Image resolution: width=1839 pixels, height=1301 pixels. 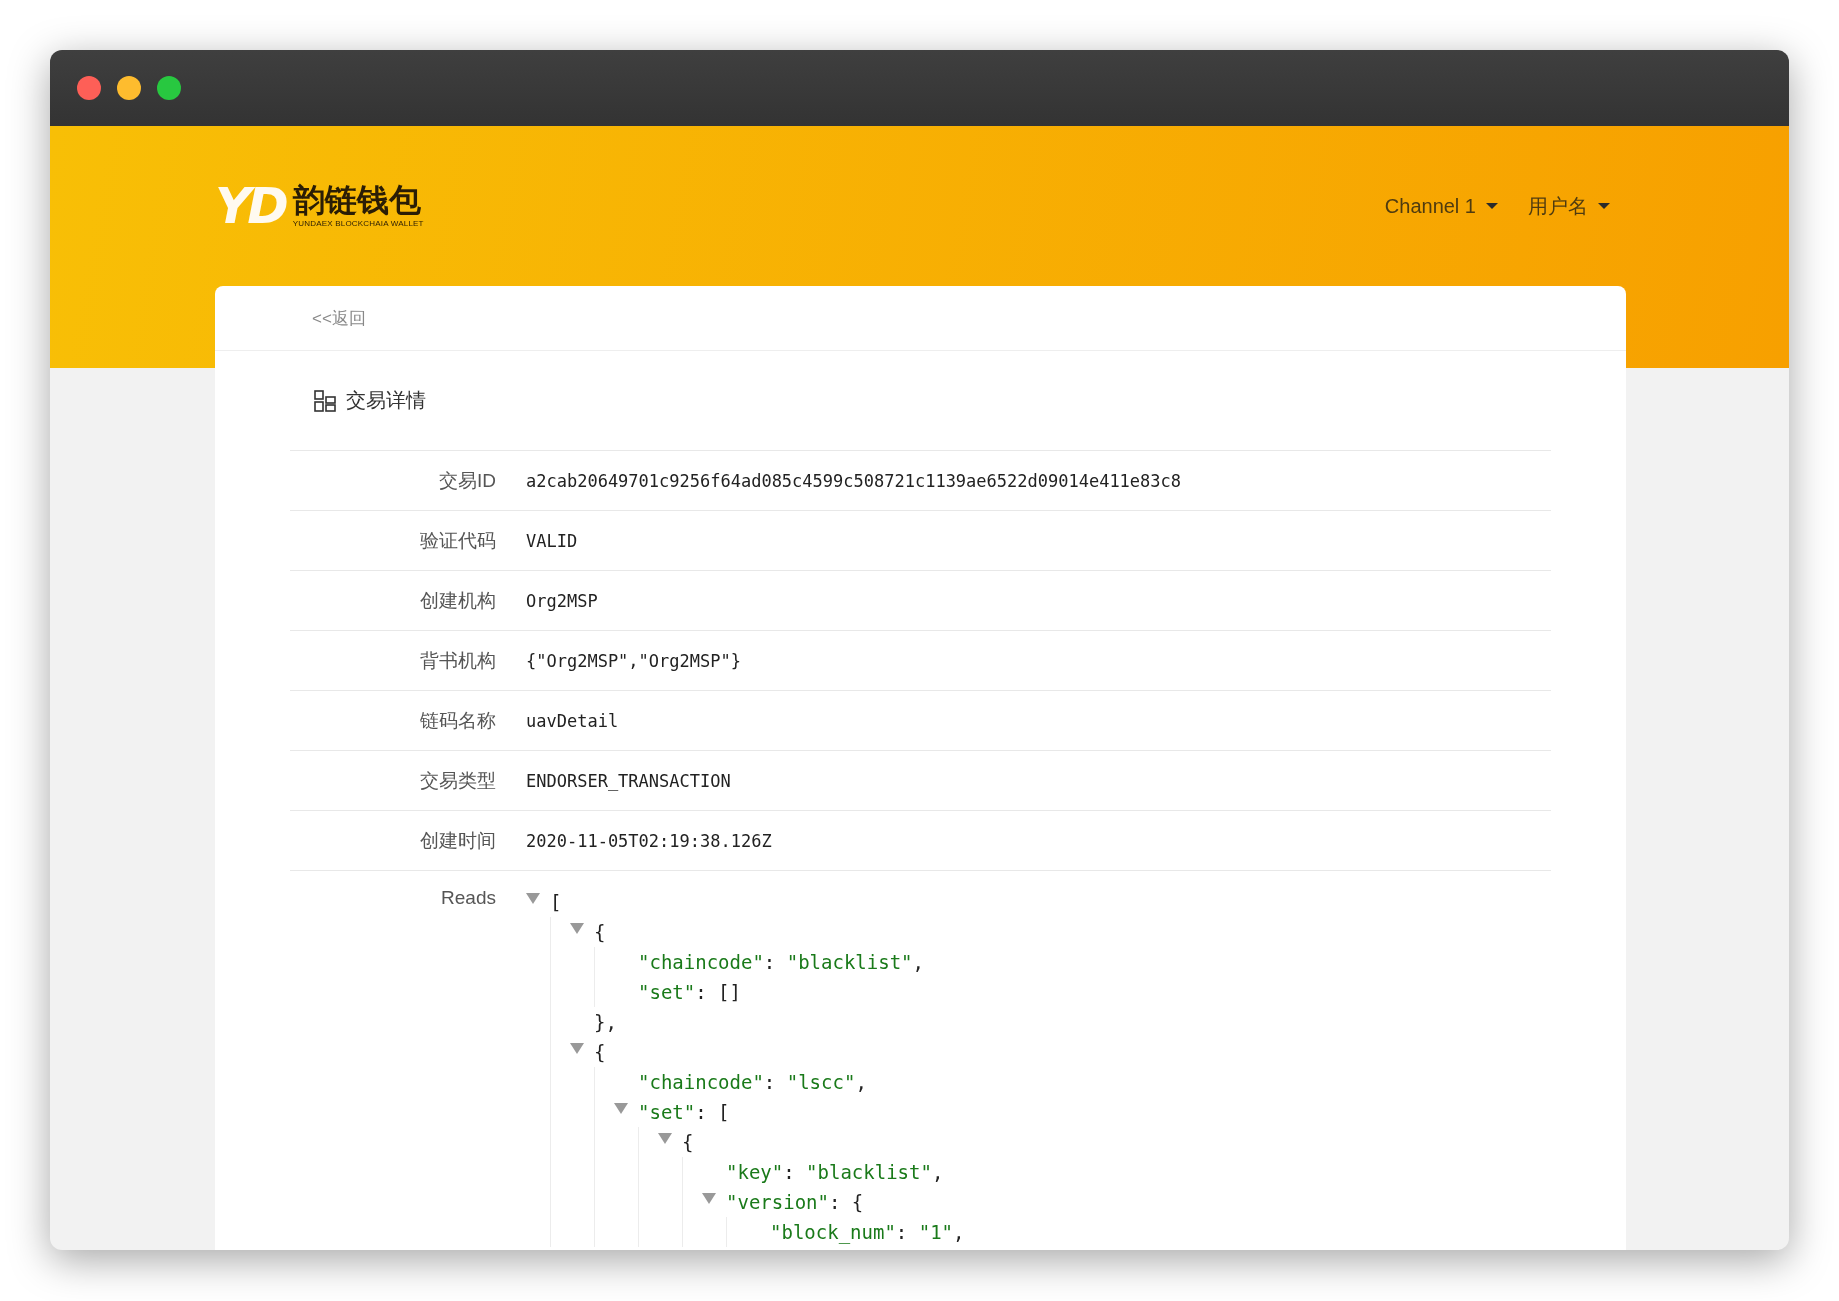 What do you see at coordinates (572, 720) in the screenshot?
I see `field-value: uavDetail` at bounding box center [572, 720].